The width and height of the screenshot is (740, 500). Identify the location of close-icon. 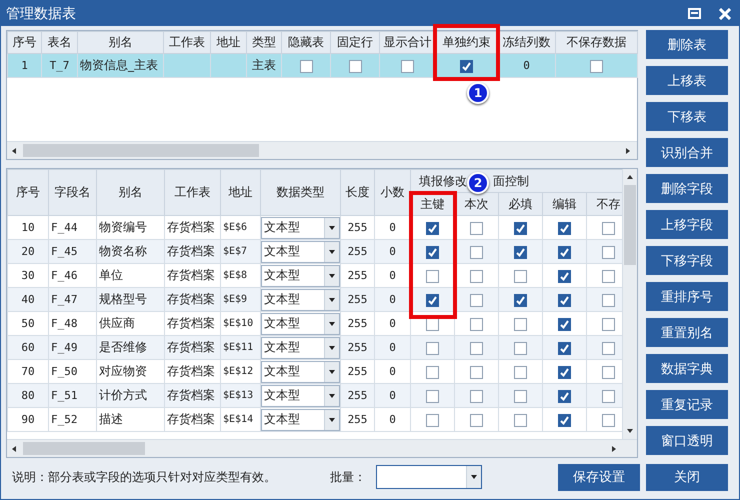
(725, 14).